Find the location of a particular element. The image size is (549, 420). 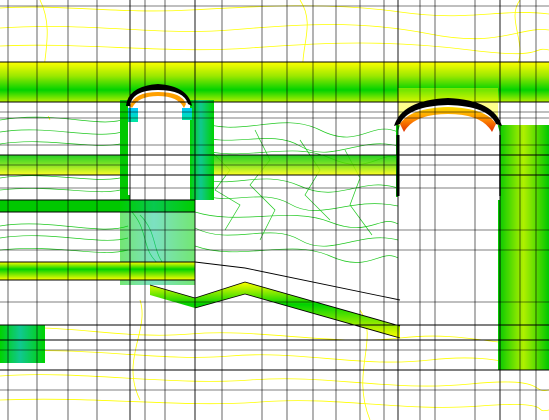

left-arched-opening is located at coordinates (159, 139).